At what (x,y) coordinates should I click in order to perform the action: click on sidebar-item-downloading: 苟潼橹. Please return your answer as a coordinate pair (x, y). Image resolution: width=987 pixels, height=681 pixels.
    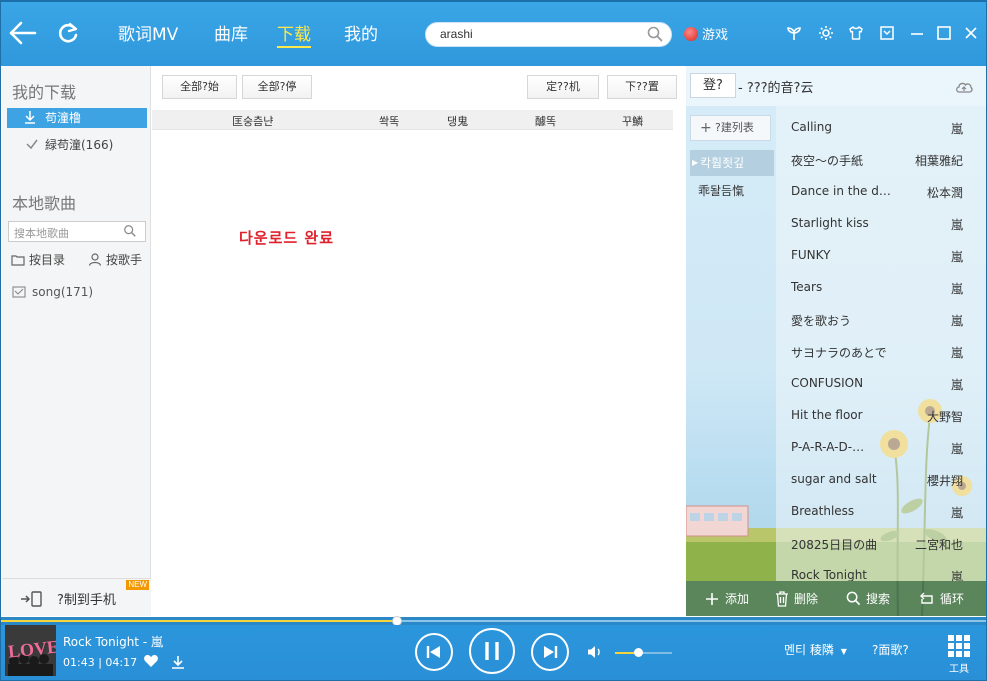
    Looking at the image, I should click on (77, 118).